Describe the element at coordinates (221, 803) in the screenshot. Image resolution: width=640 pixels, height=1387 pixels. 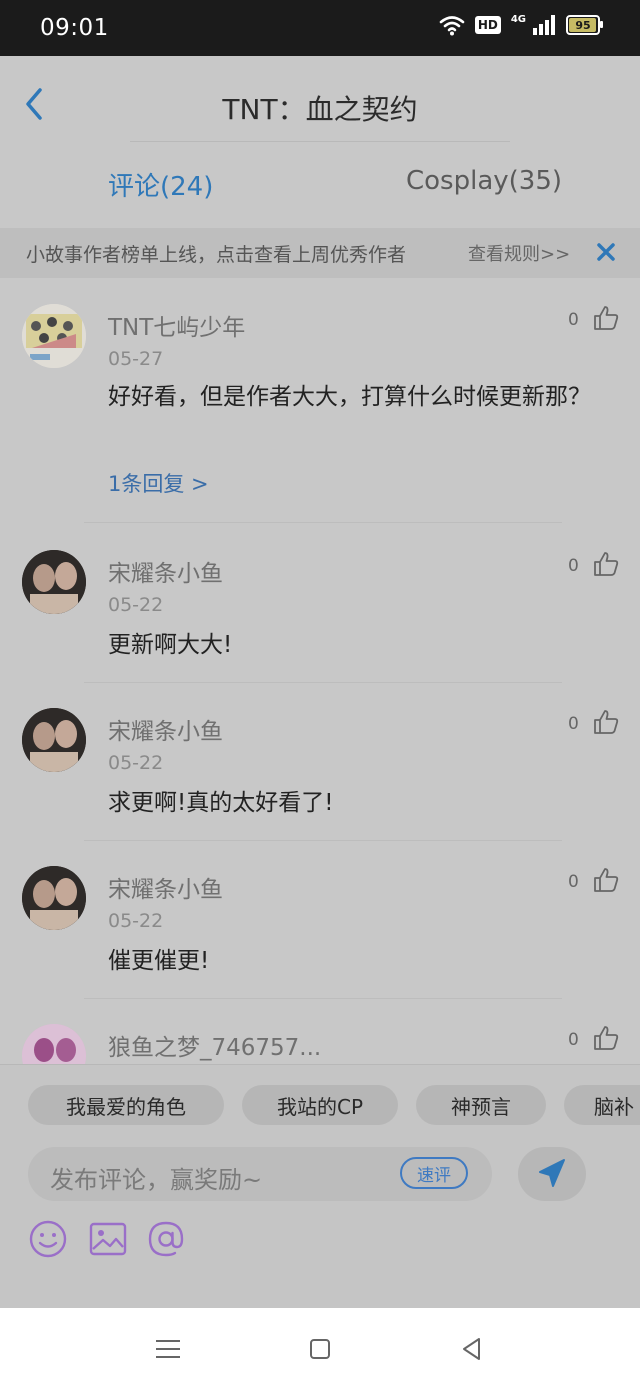
I see `comment-content: 求更啊!真的太好看了!` at that location.